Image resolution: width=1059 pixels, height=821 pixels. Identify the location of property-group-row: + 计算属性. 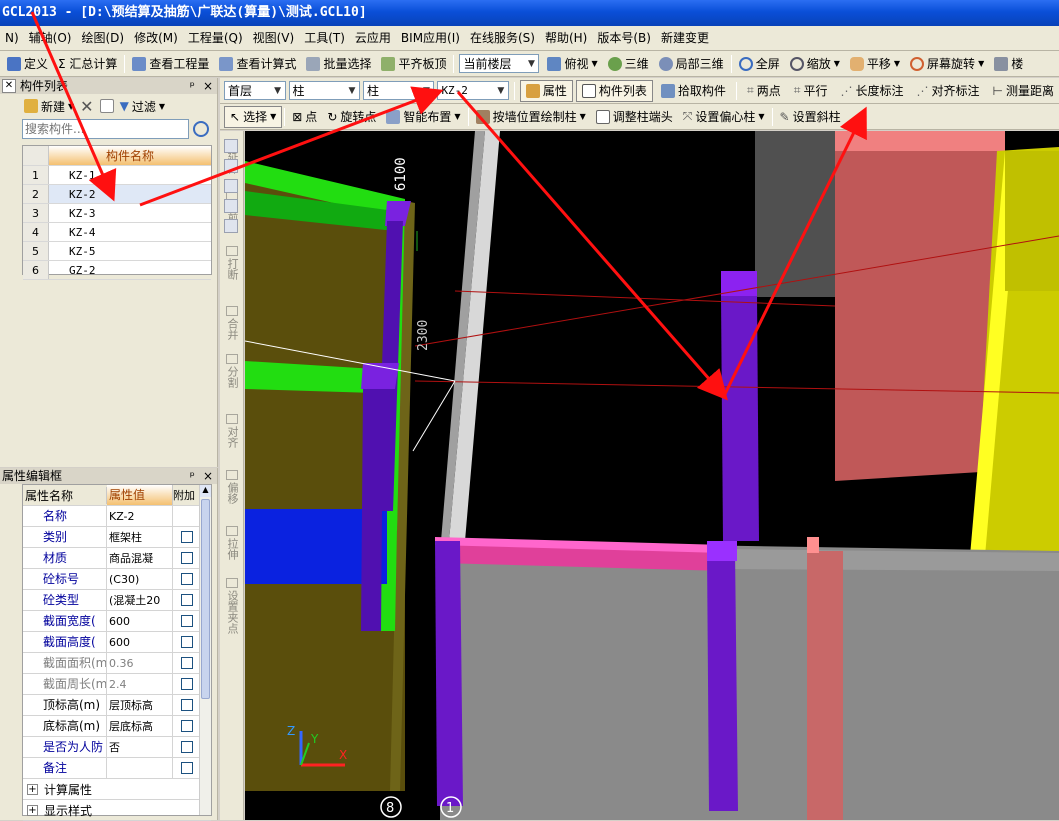
(117, 789).